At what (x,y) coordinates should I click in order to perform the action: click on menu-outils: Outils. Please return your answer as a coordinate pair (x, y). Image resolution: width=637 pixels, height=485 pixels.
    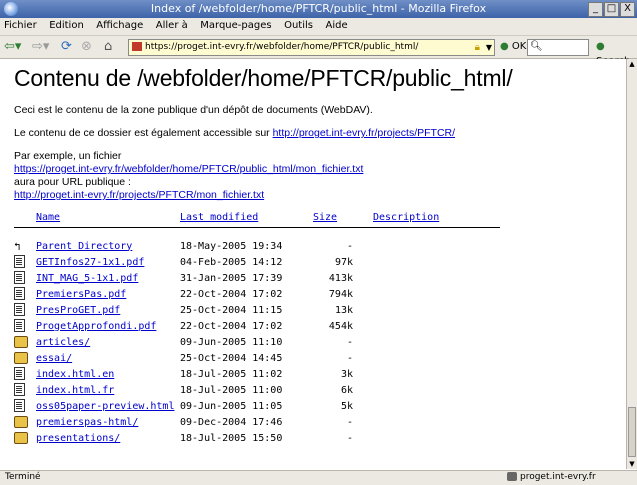
    Looking at the image, I should click on (299, 24).